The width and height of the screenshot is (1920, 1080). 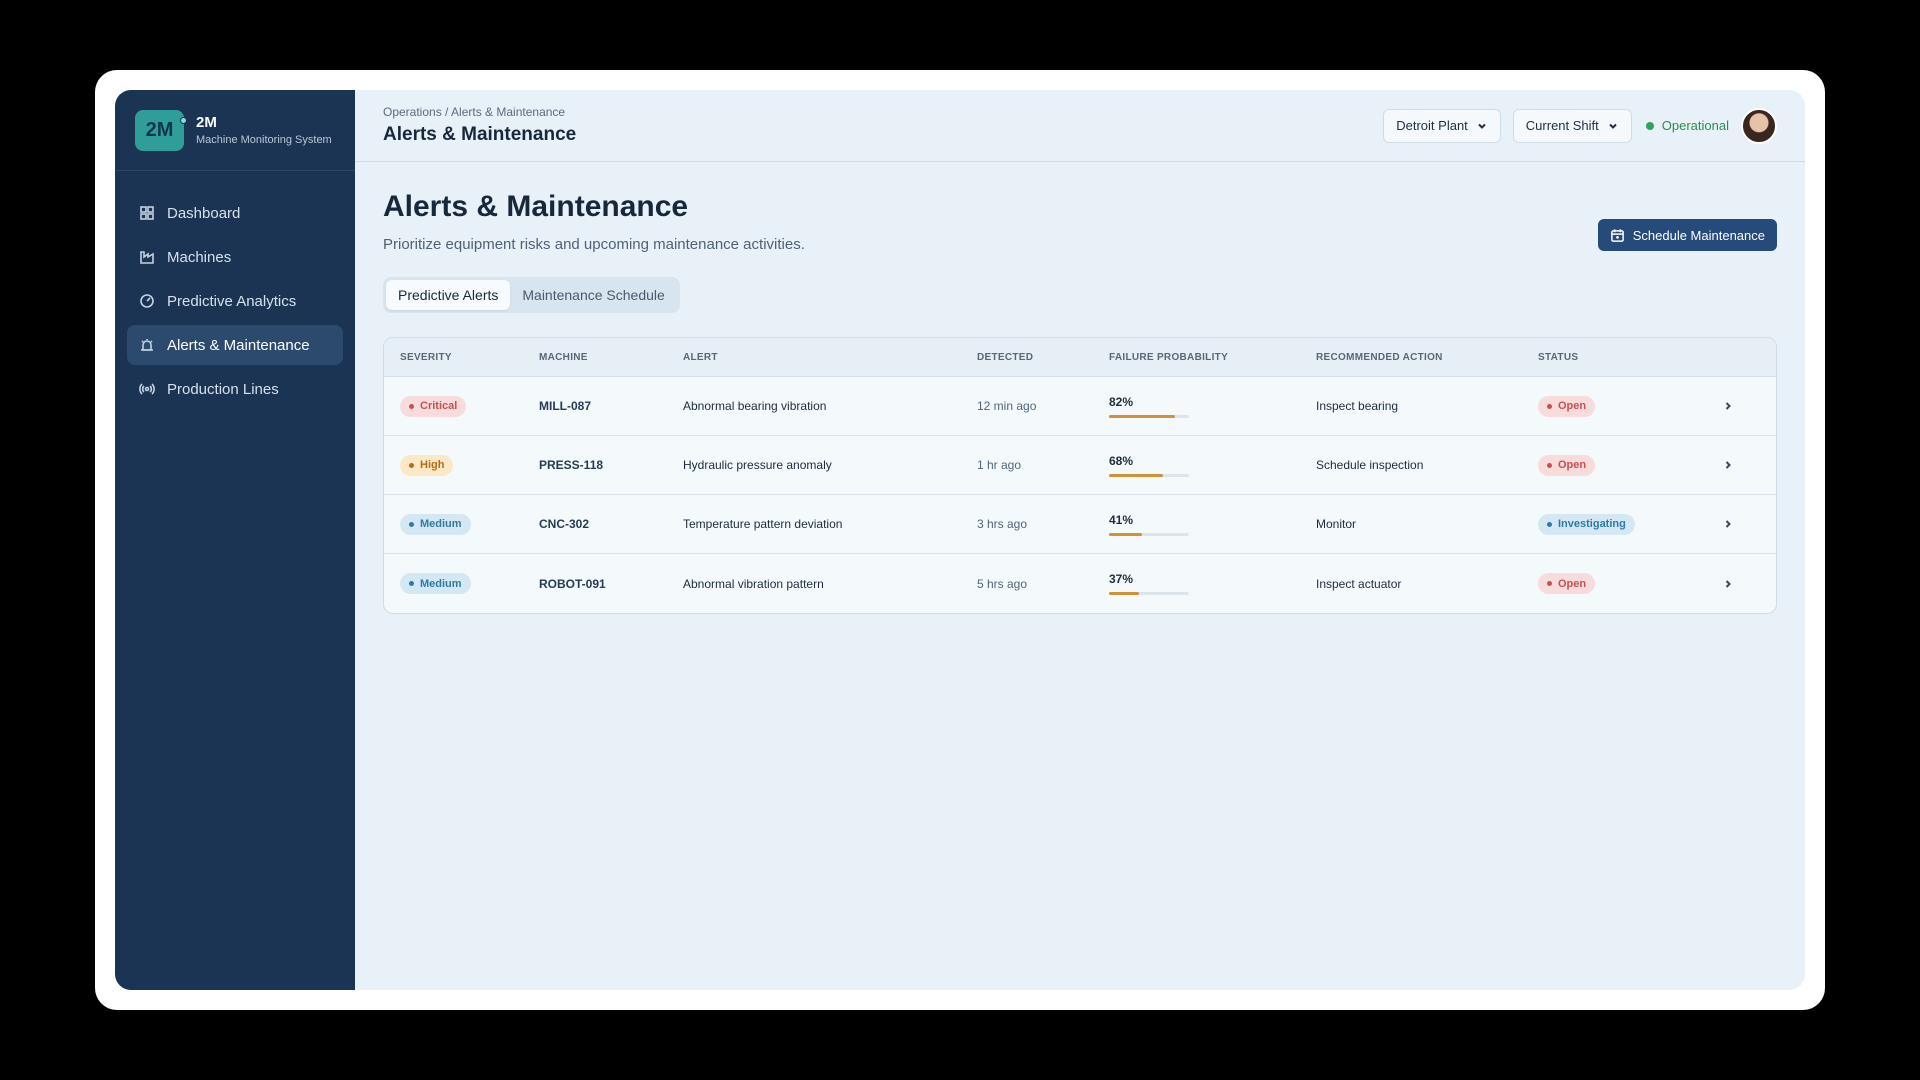 I want to click on machine-id: PRESS-118, so click(x=611, y=465).